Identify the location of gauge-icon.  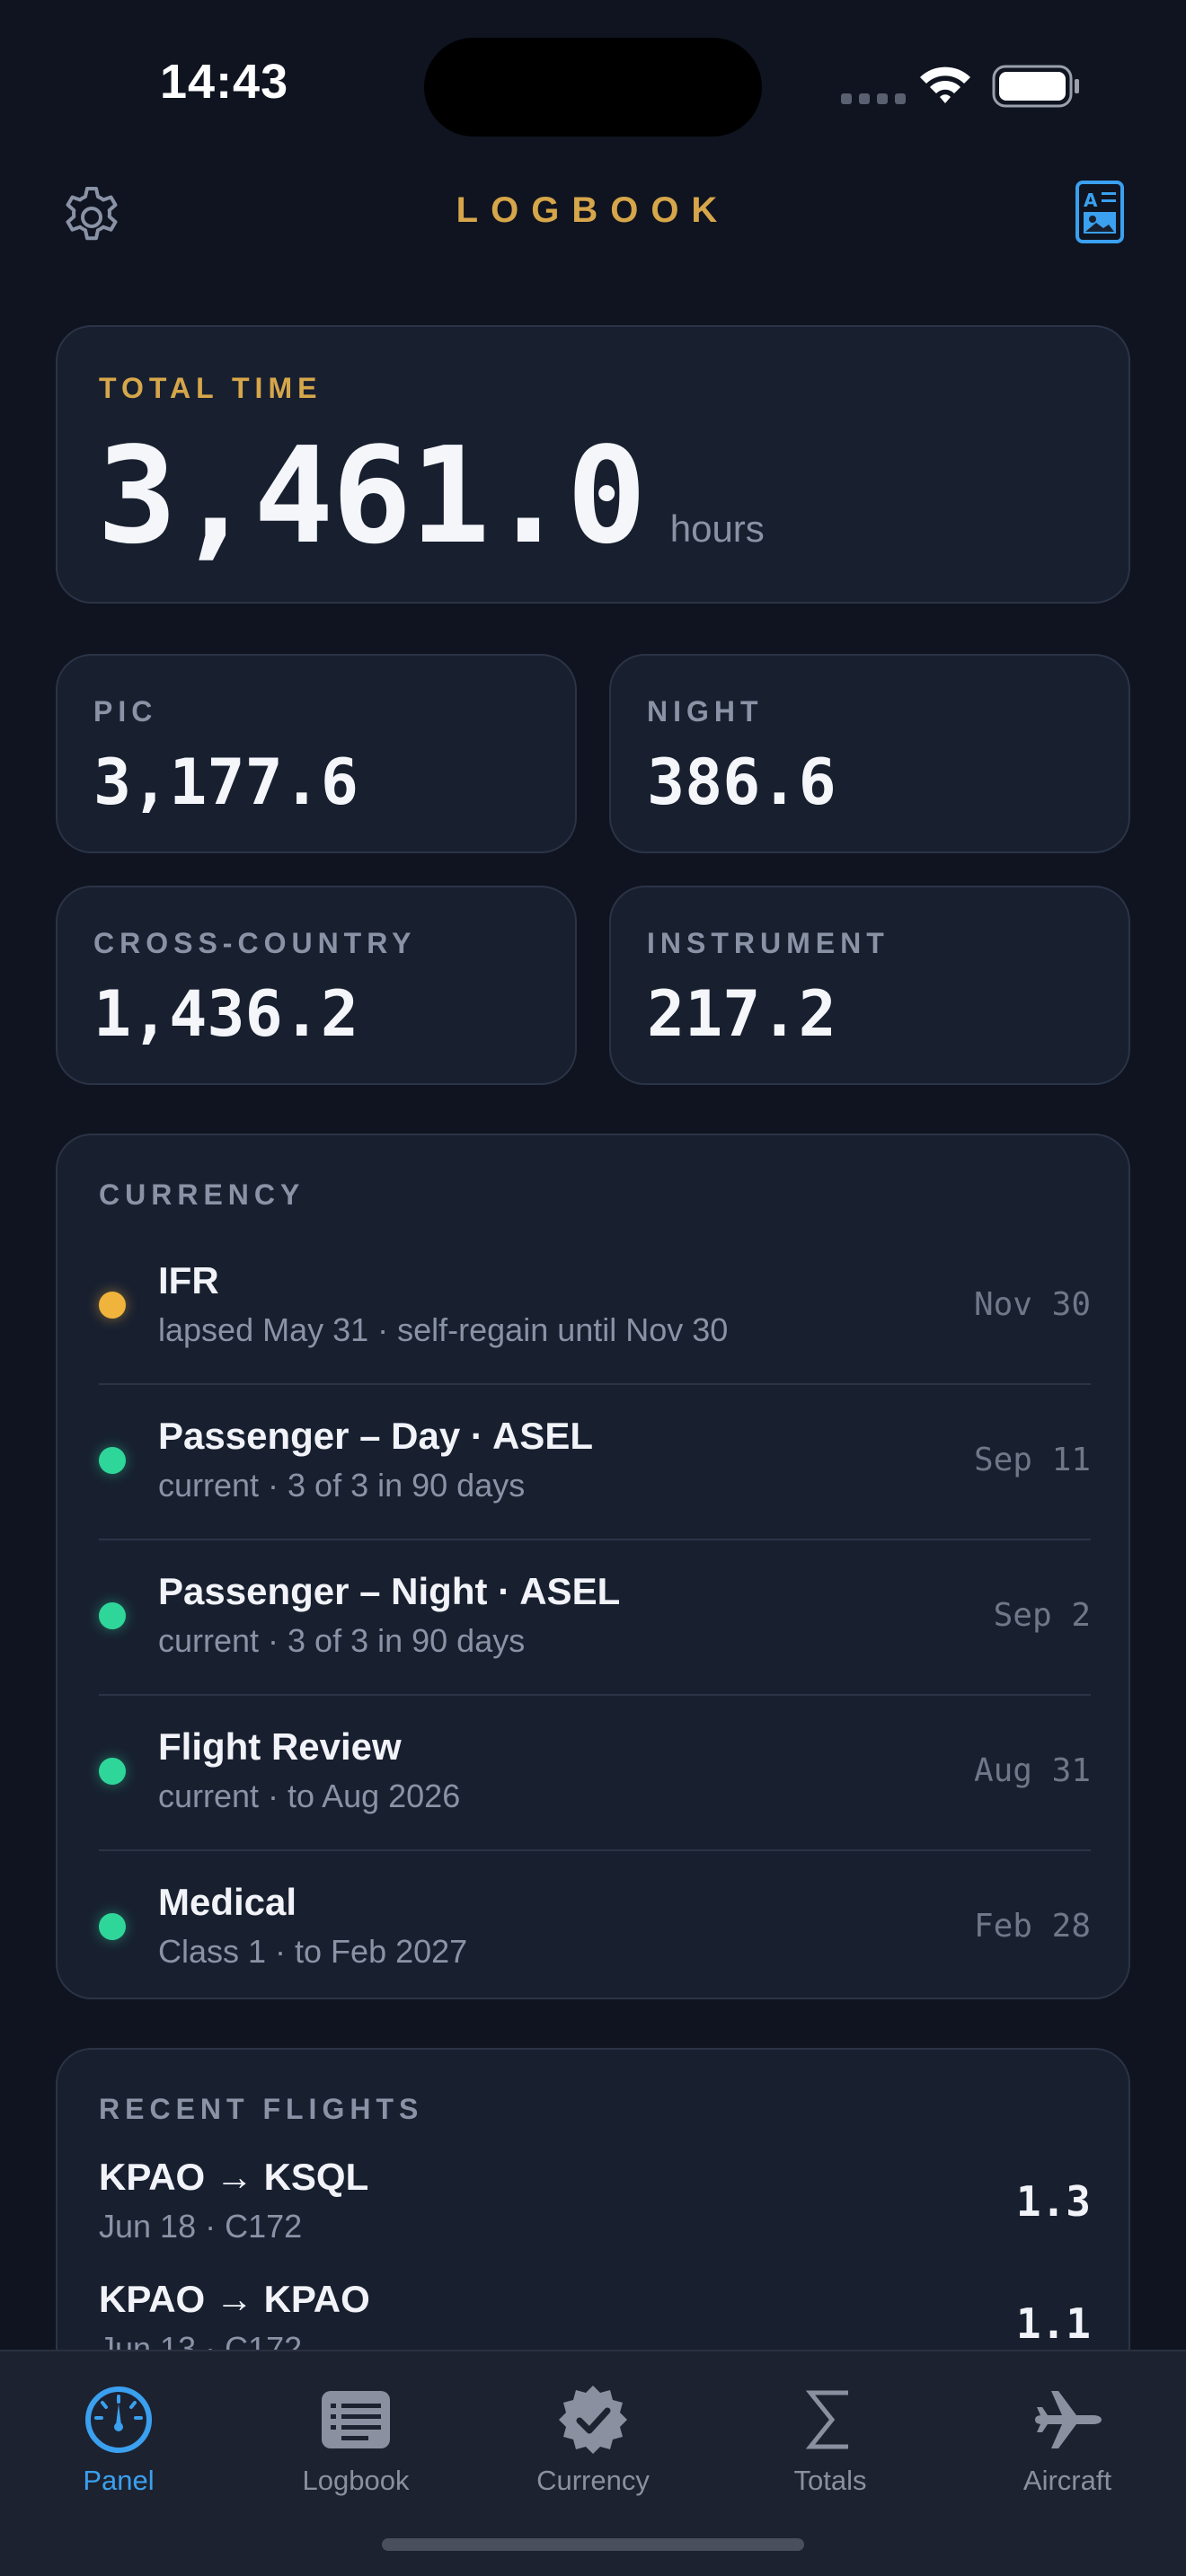
(118, 2419).